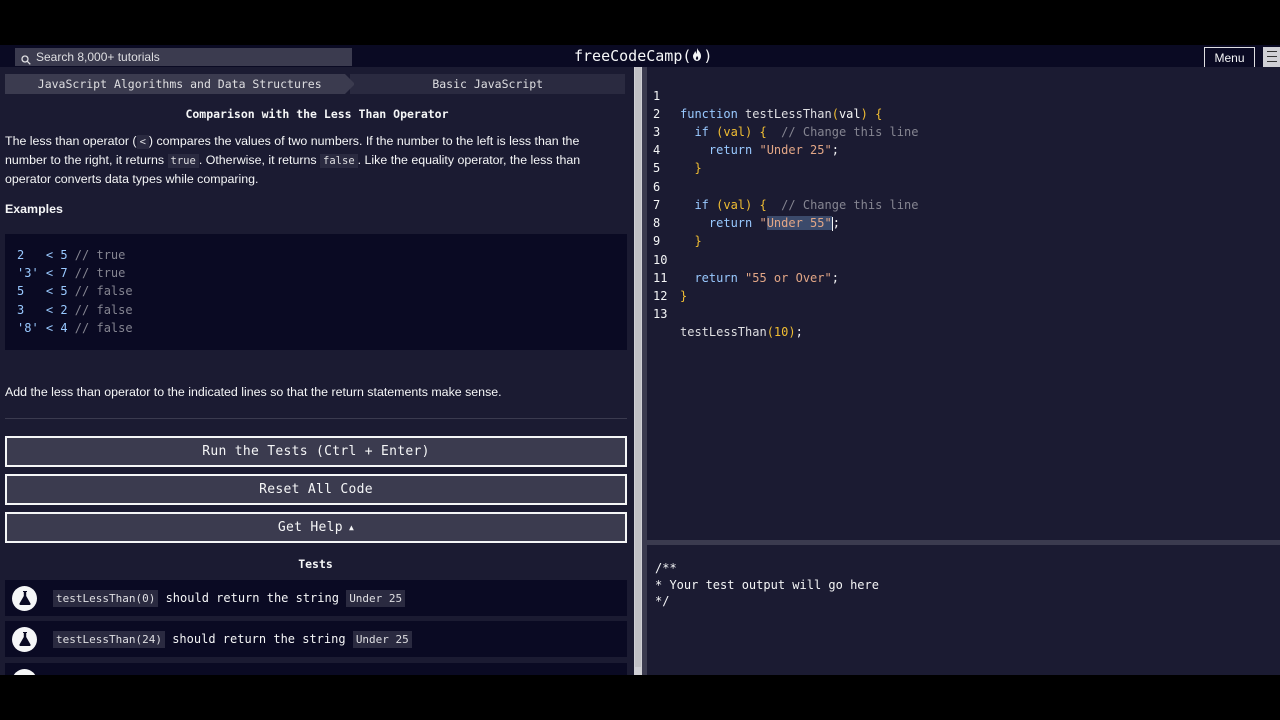 The width and height of the screenshot is (1280, 720). Describe the element at coordinates (660, 314) in the screenshot. I see `line-number: 13` at that location.